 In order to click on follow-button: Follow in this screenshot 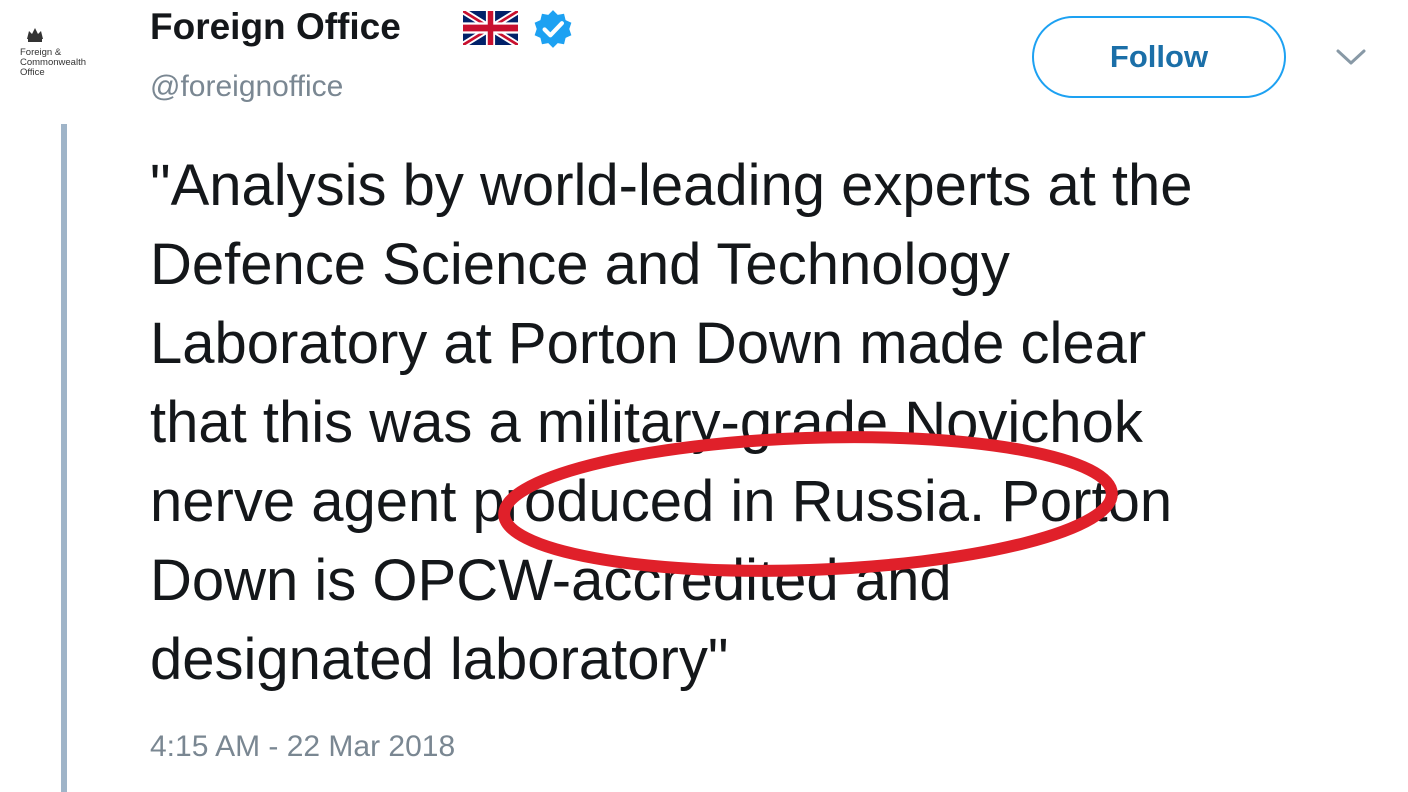, I will do `click(1159, 57)`.